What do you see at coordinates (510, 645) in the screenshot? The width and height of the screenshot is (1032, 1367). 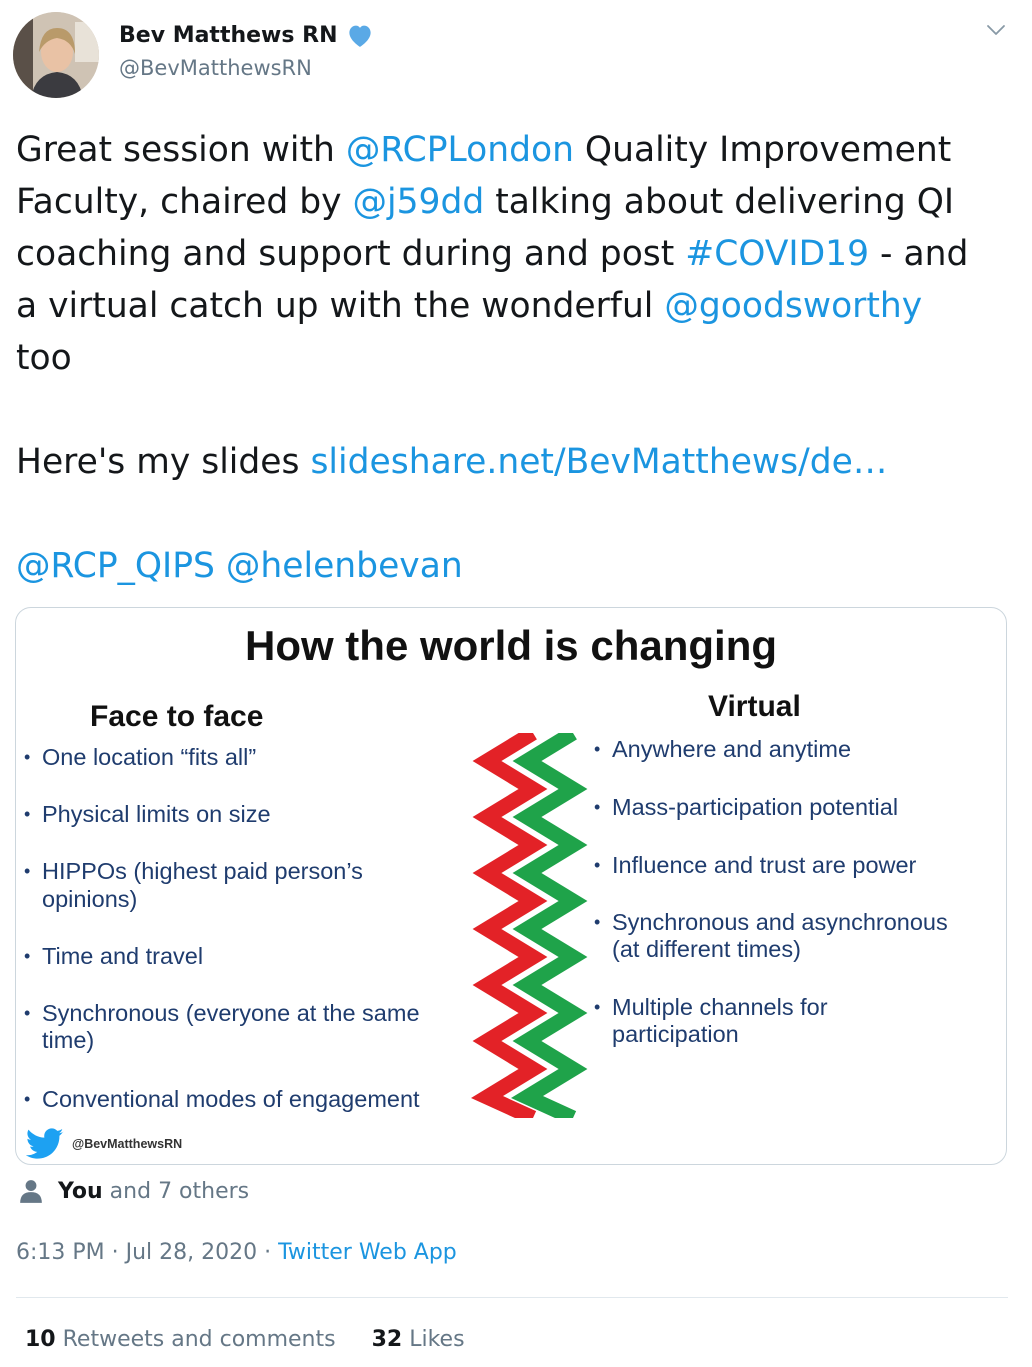 I see `slide-title: How the world is changing` at bounding box center [510, 645].